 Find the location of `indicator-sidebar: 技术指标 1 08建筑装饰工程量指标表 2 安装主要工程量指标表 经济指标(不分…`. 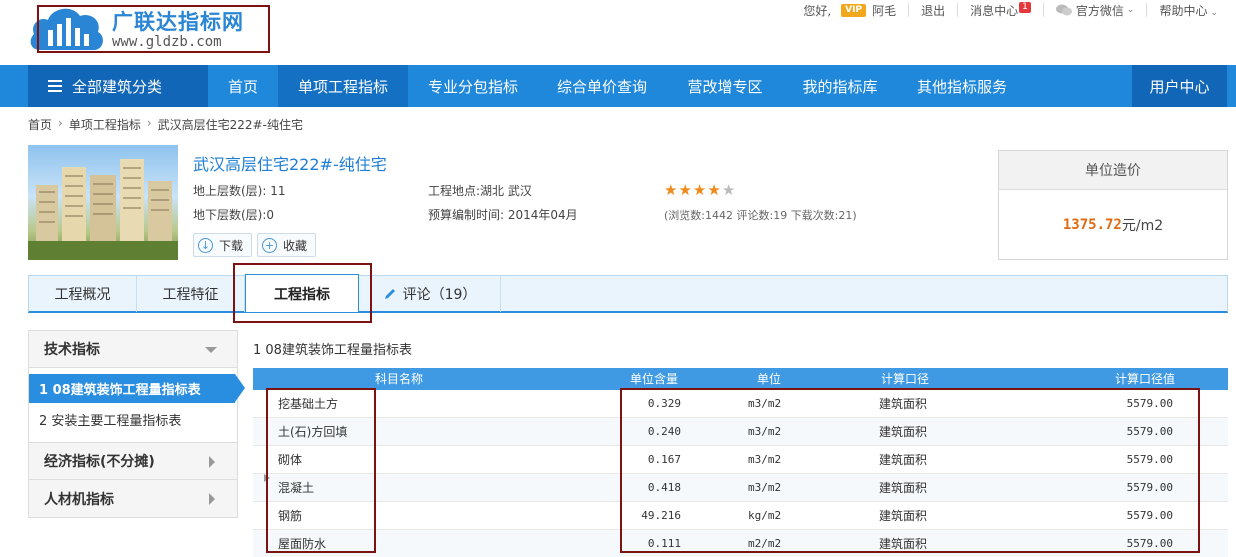

indicator-sidebar: 技术指标 1 08建筑装饰工程量指标表 2 安装主要工程量指标表 经济指标(不分… is located at coordinates (136, 424).